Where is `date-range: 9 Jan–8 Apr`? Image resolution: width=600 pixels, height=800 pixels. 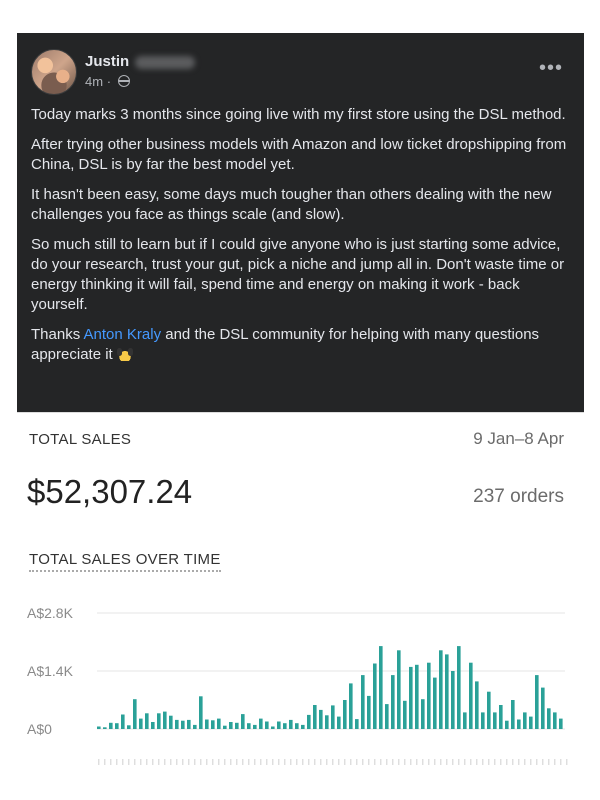 date-range: 9 Jan–8 Apr is located at coordinates (518, 438).